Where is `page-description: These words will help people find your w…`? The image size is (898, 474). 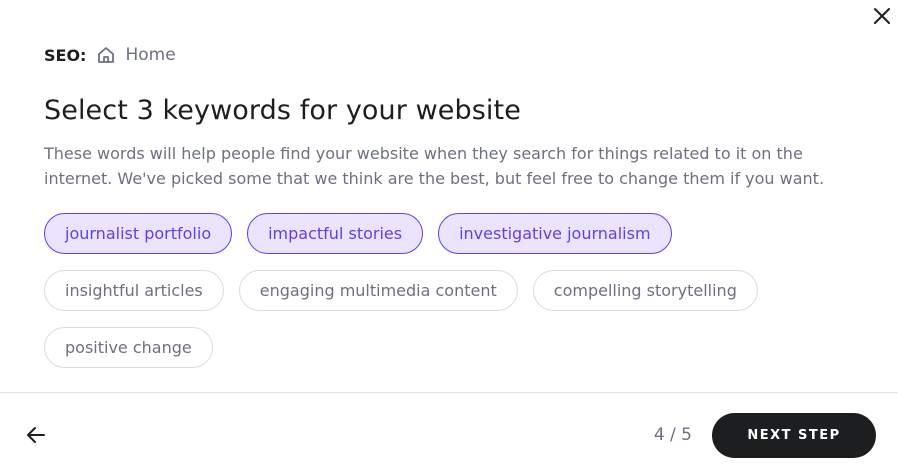
page-description: These words will help people find your w… is located at coordinates (434, 166).